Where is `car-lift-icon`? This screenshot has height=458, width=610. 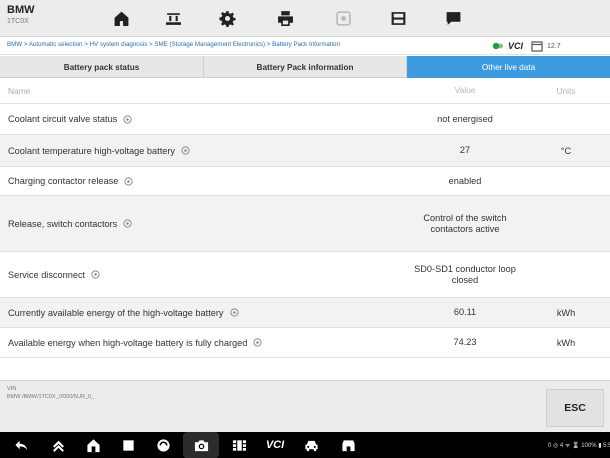
car-lift-icon is located at coordinates (173, 19).